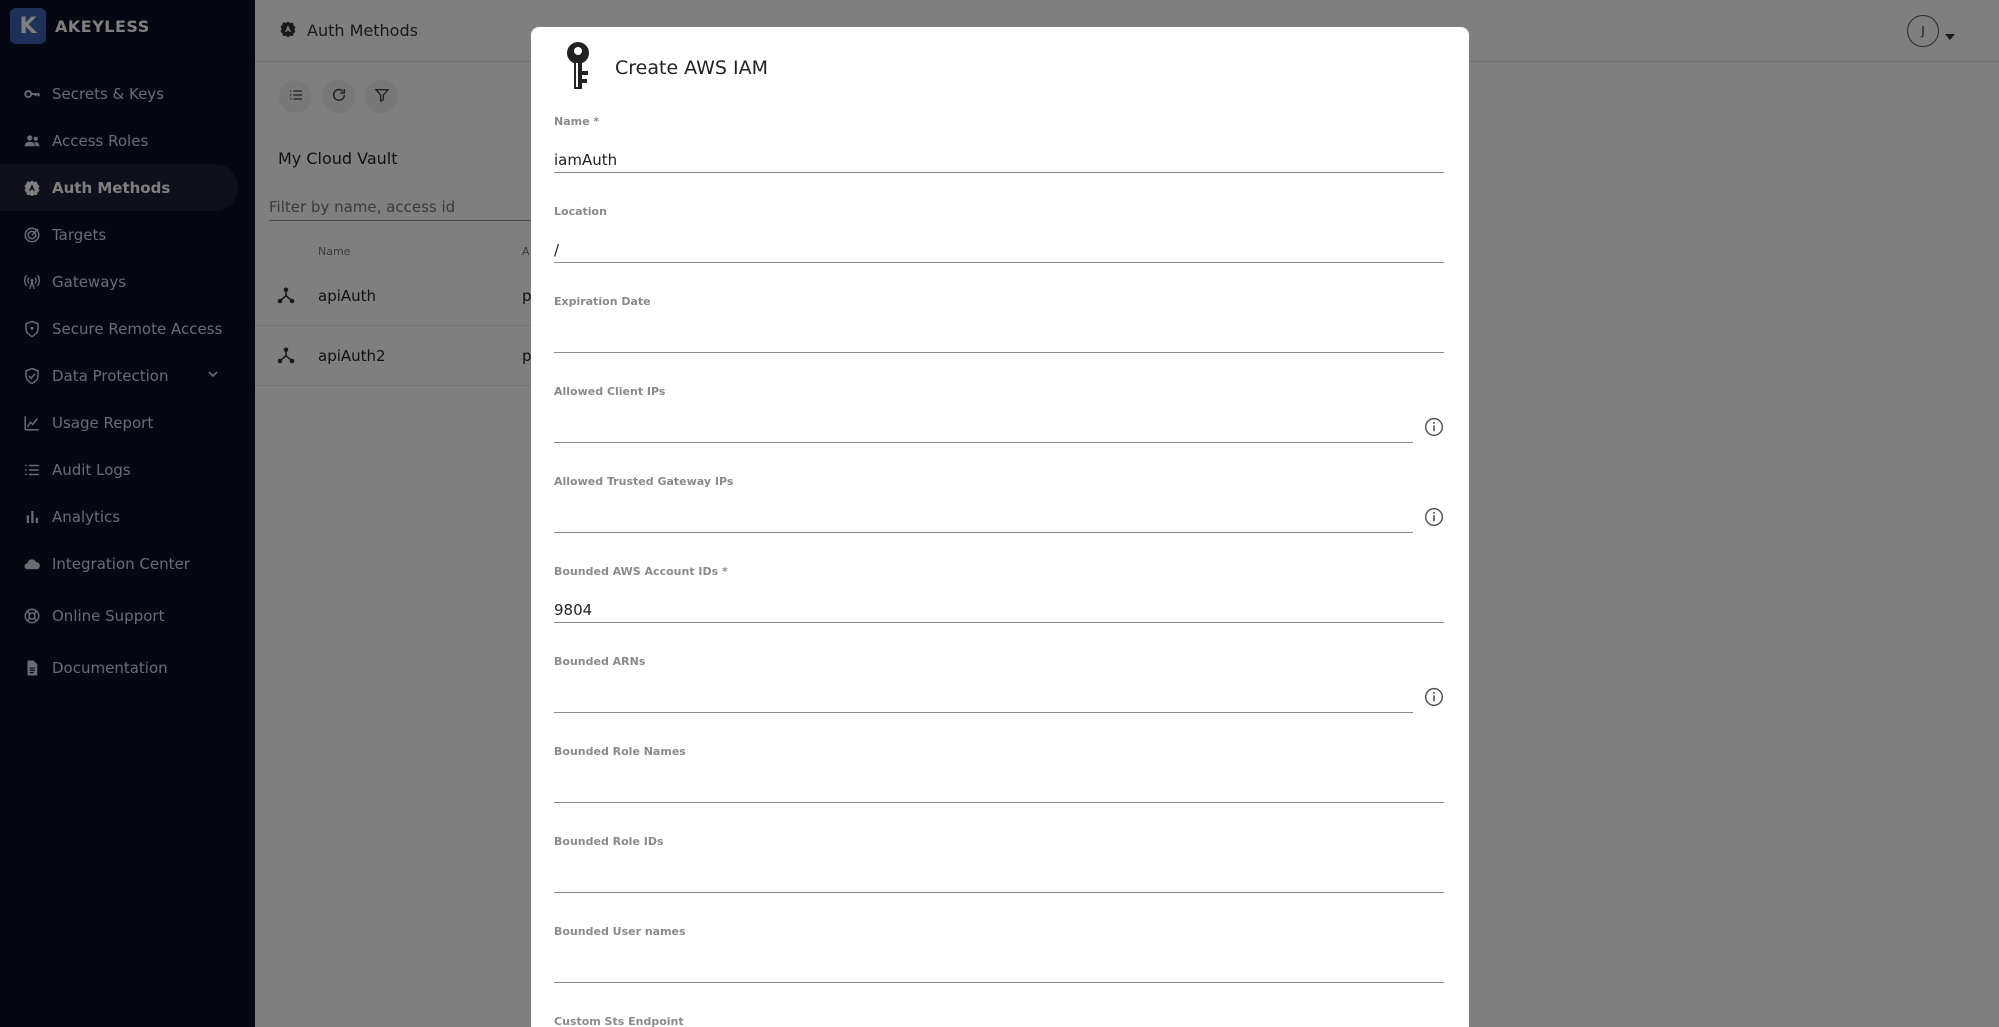  What do you see at coordinates (983, 520) in the screenshot?
I see `allowed-trusted-gateway-ips-input` at bounding box center [983, 520].